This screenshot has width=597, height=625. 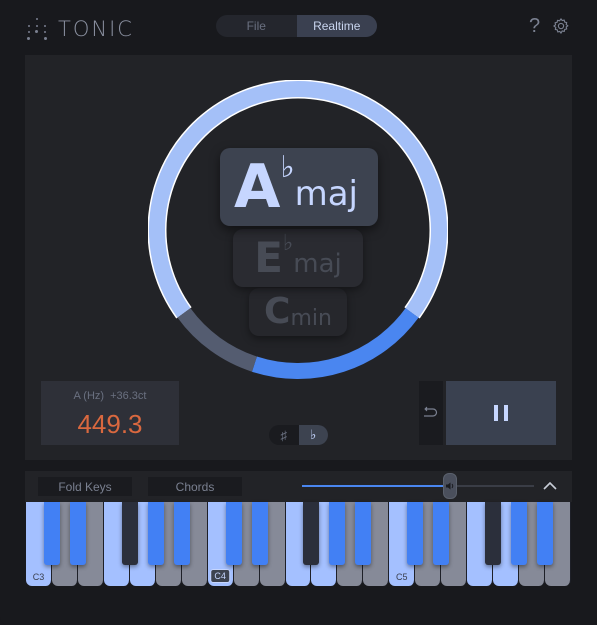 I want to click on tuning-value: 449.3, so click(x=110, y=424).